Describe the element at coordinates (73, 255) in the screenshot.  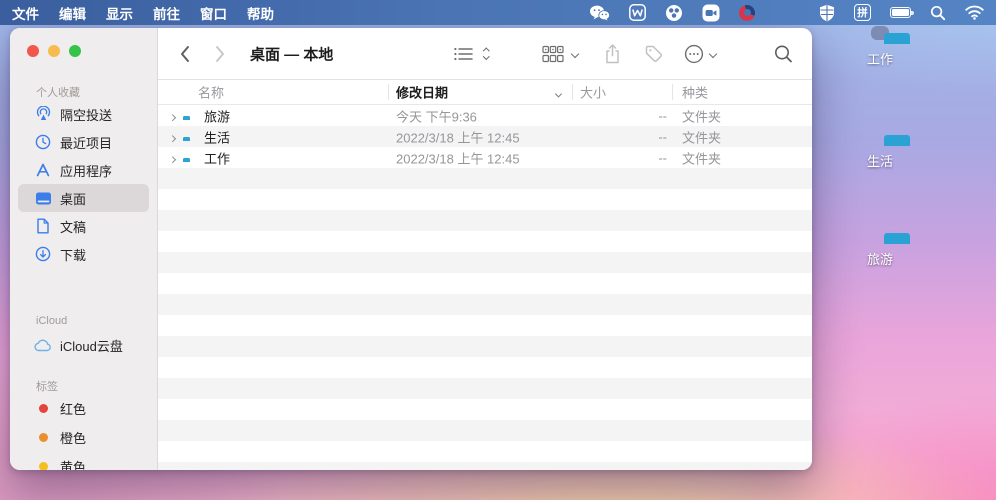
I see `sidebar-item-label: 下载` at that location.